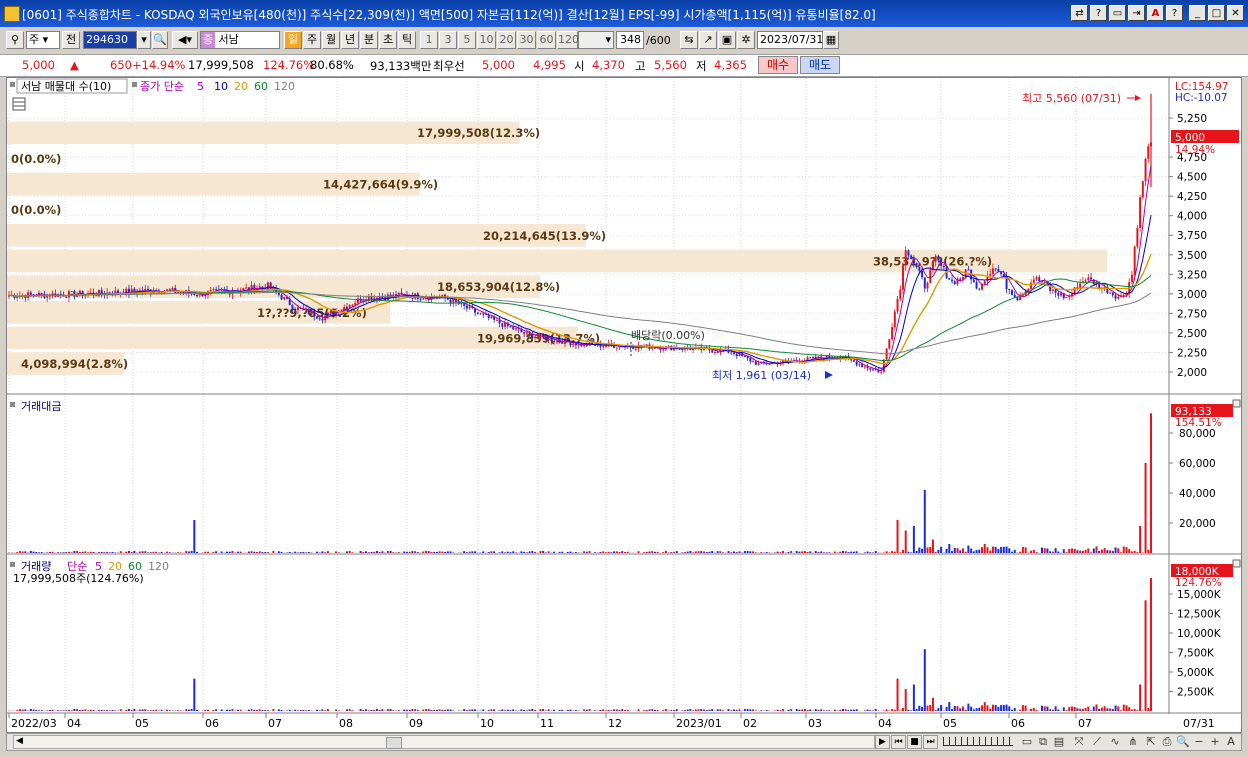 Image resolution: width=1248 pixels, height=757 pixels. What do you see at coordinates (1136, 13) in the screenshot?
I see `title-button-3: ⇥` at bounding box center [1136, 13].